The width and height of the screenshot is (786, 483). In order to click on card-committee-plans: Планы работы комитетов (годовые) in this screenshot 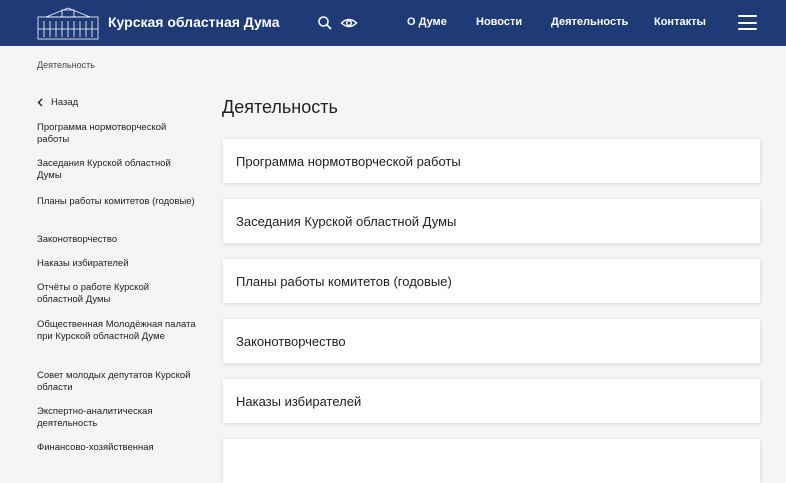, I will do `click(491, 281)`.